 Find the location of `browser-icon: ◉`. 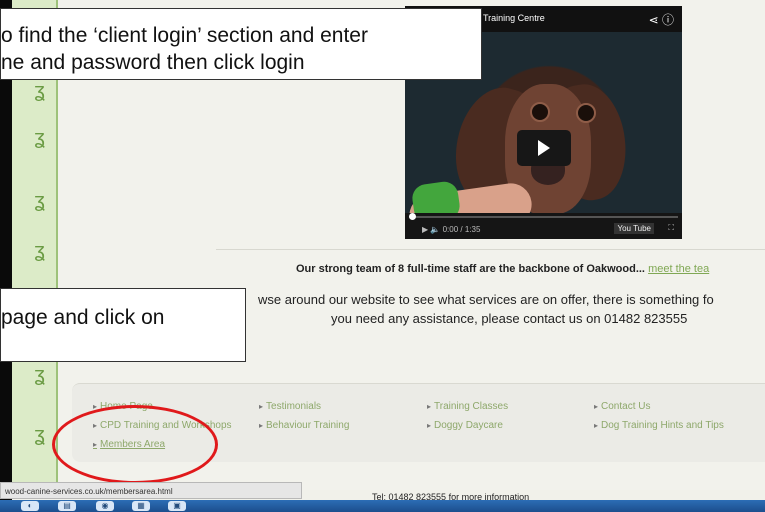

browser-icon: ◉ is located at coordinates (105, 506).